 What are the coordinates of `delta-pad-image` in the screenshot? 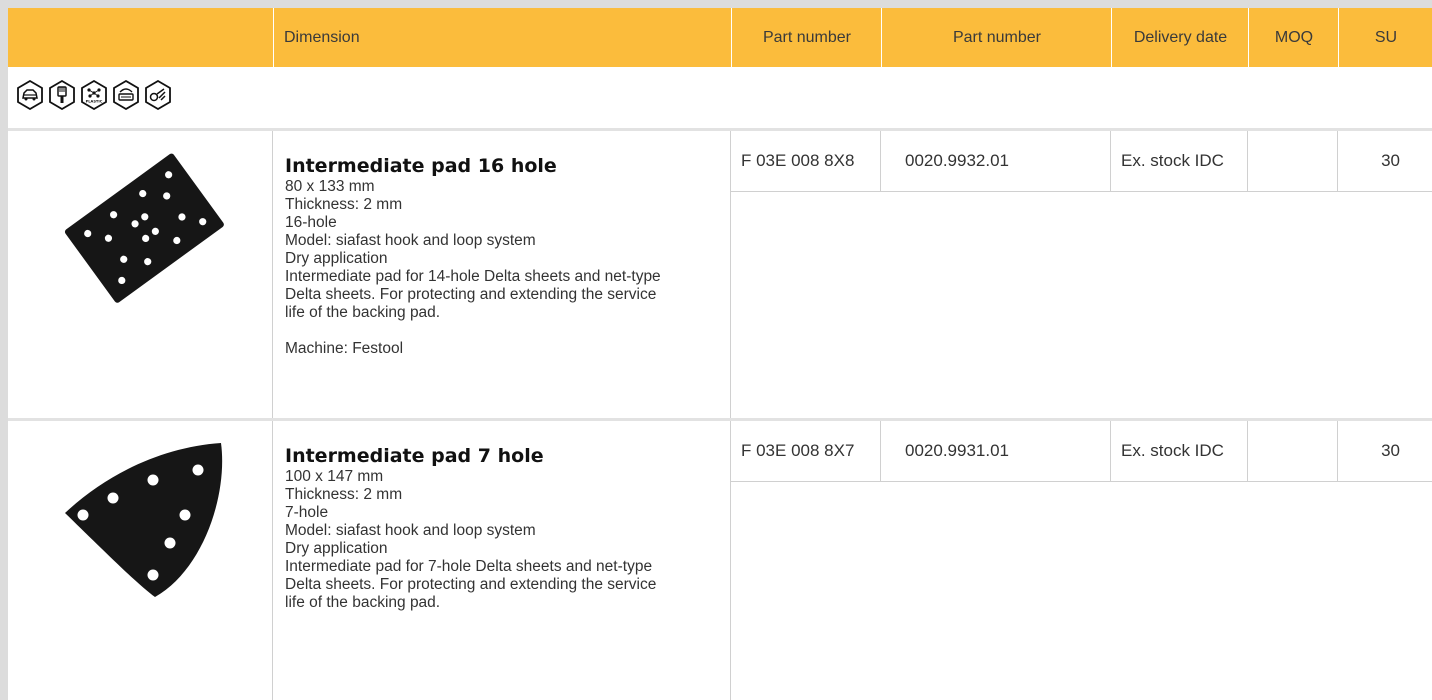 It's located at (144, 520).